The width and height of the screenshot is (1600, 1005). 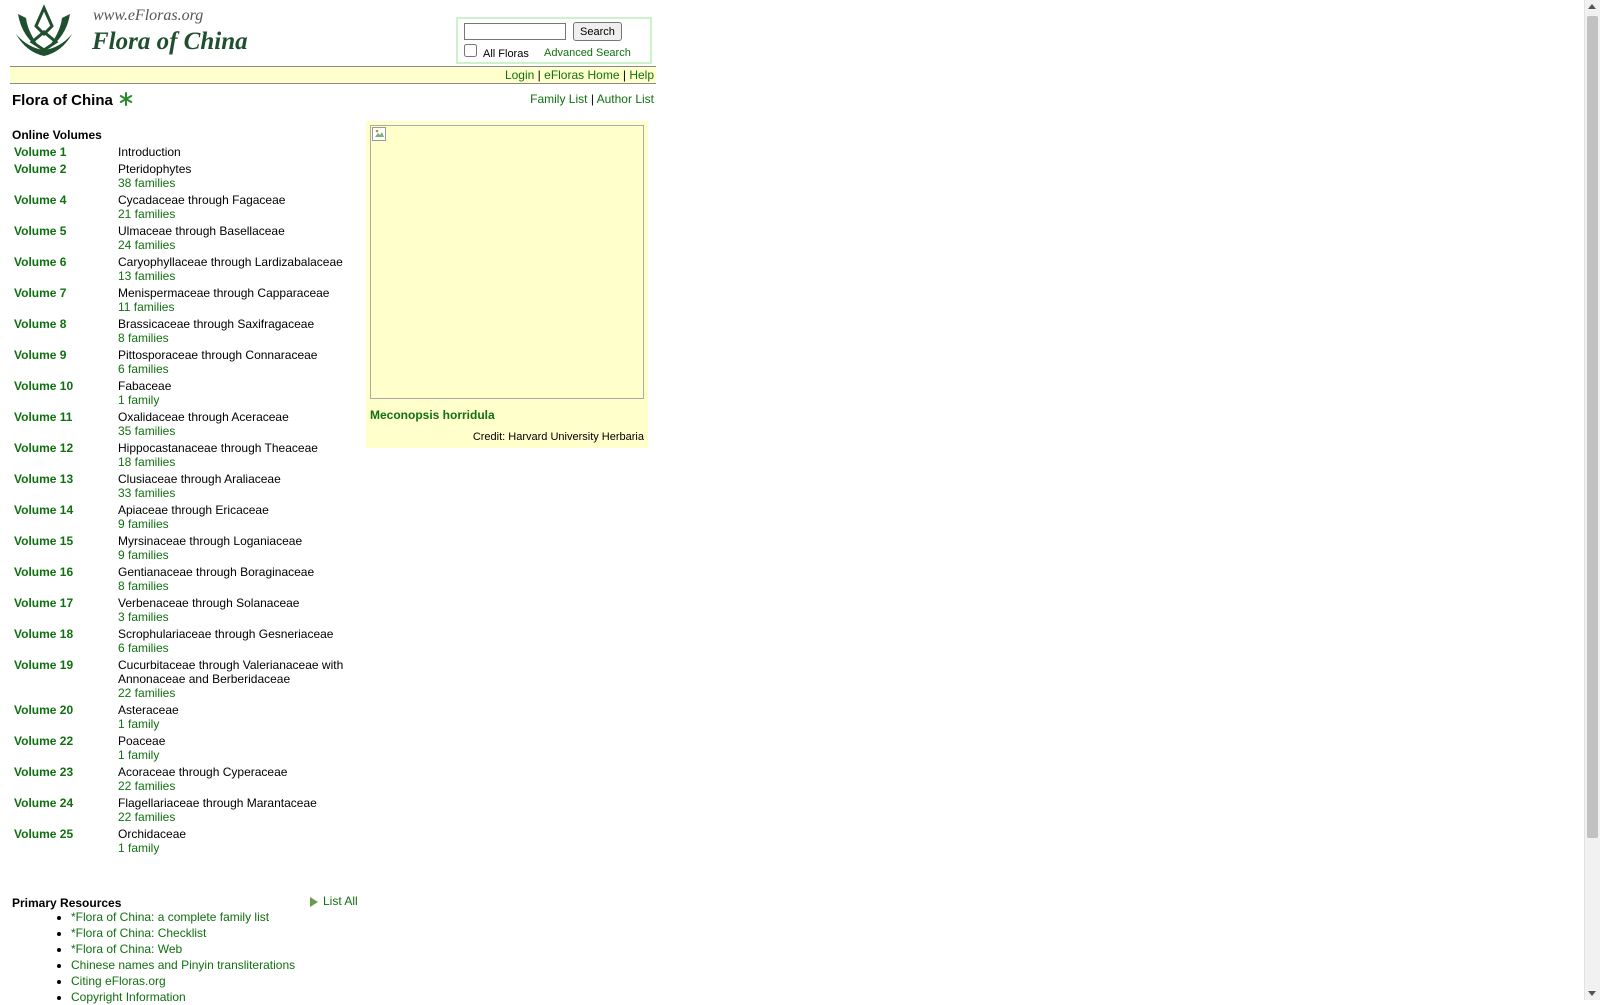 I want to click on volume-info: Ulmaceae through Basellaceae 24 families, so click(x=233, y=238).